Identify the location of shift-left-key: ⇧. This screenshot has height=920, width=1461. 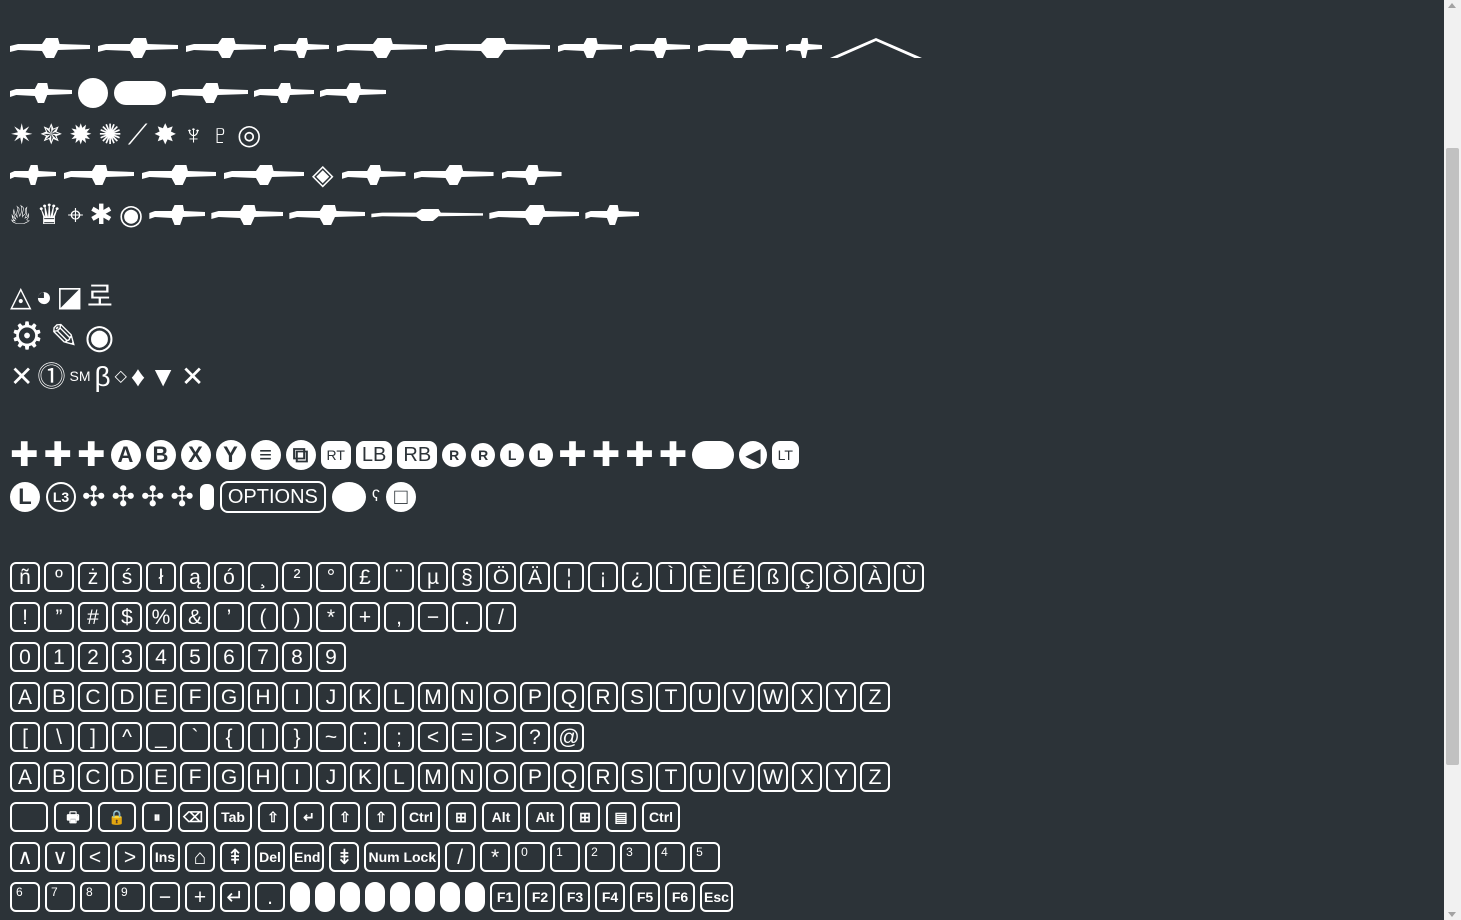
(345, 817).